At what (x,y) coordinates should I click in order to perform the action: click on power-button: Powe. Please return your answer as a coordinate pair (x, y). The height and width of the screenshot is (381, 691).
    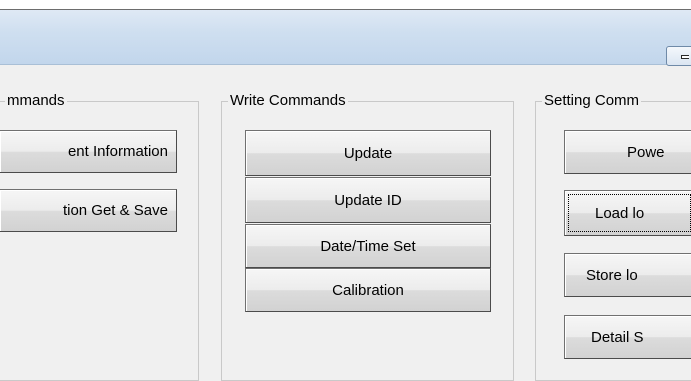
    Looking at the image, I should click on (627, 152).